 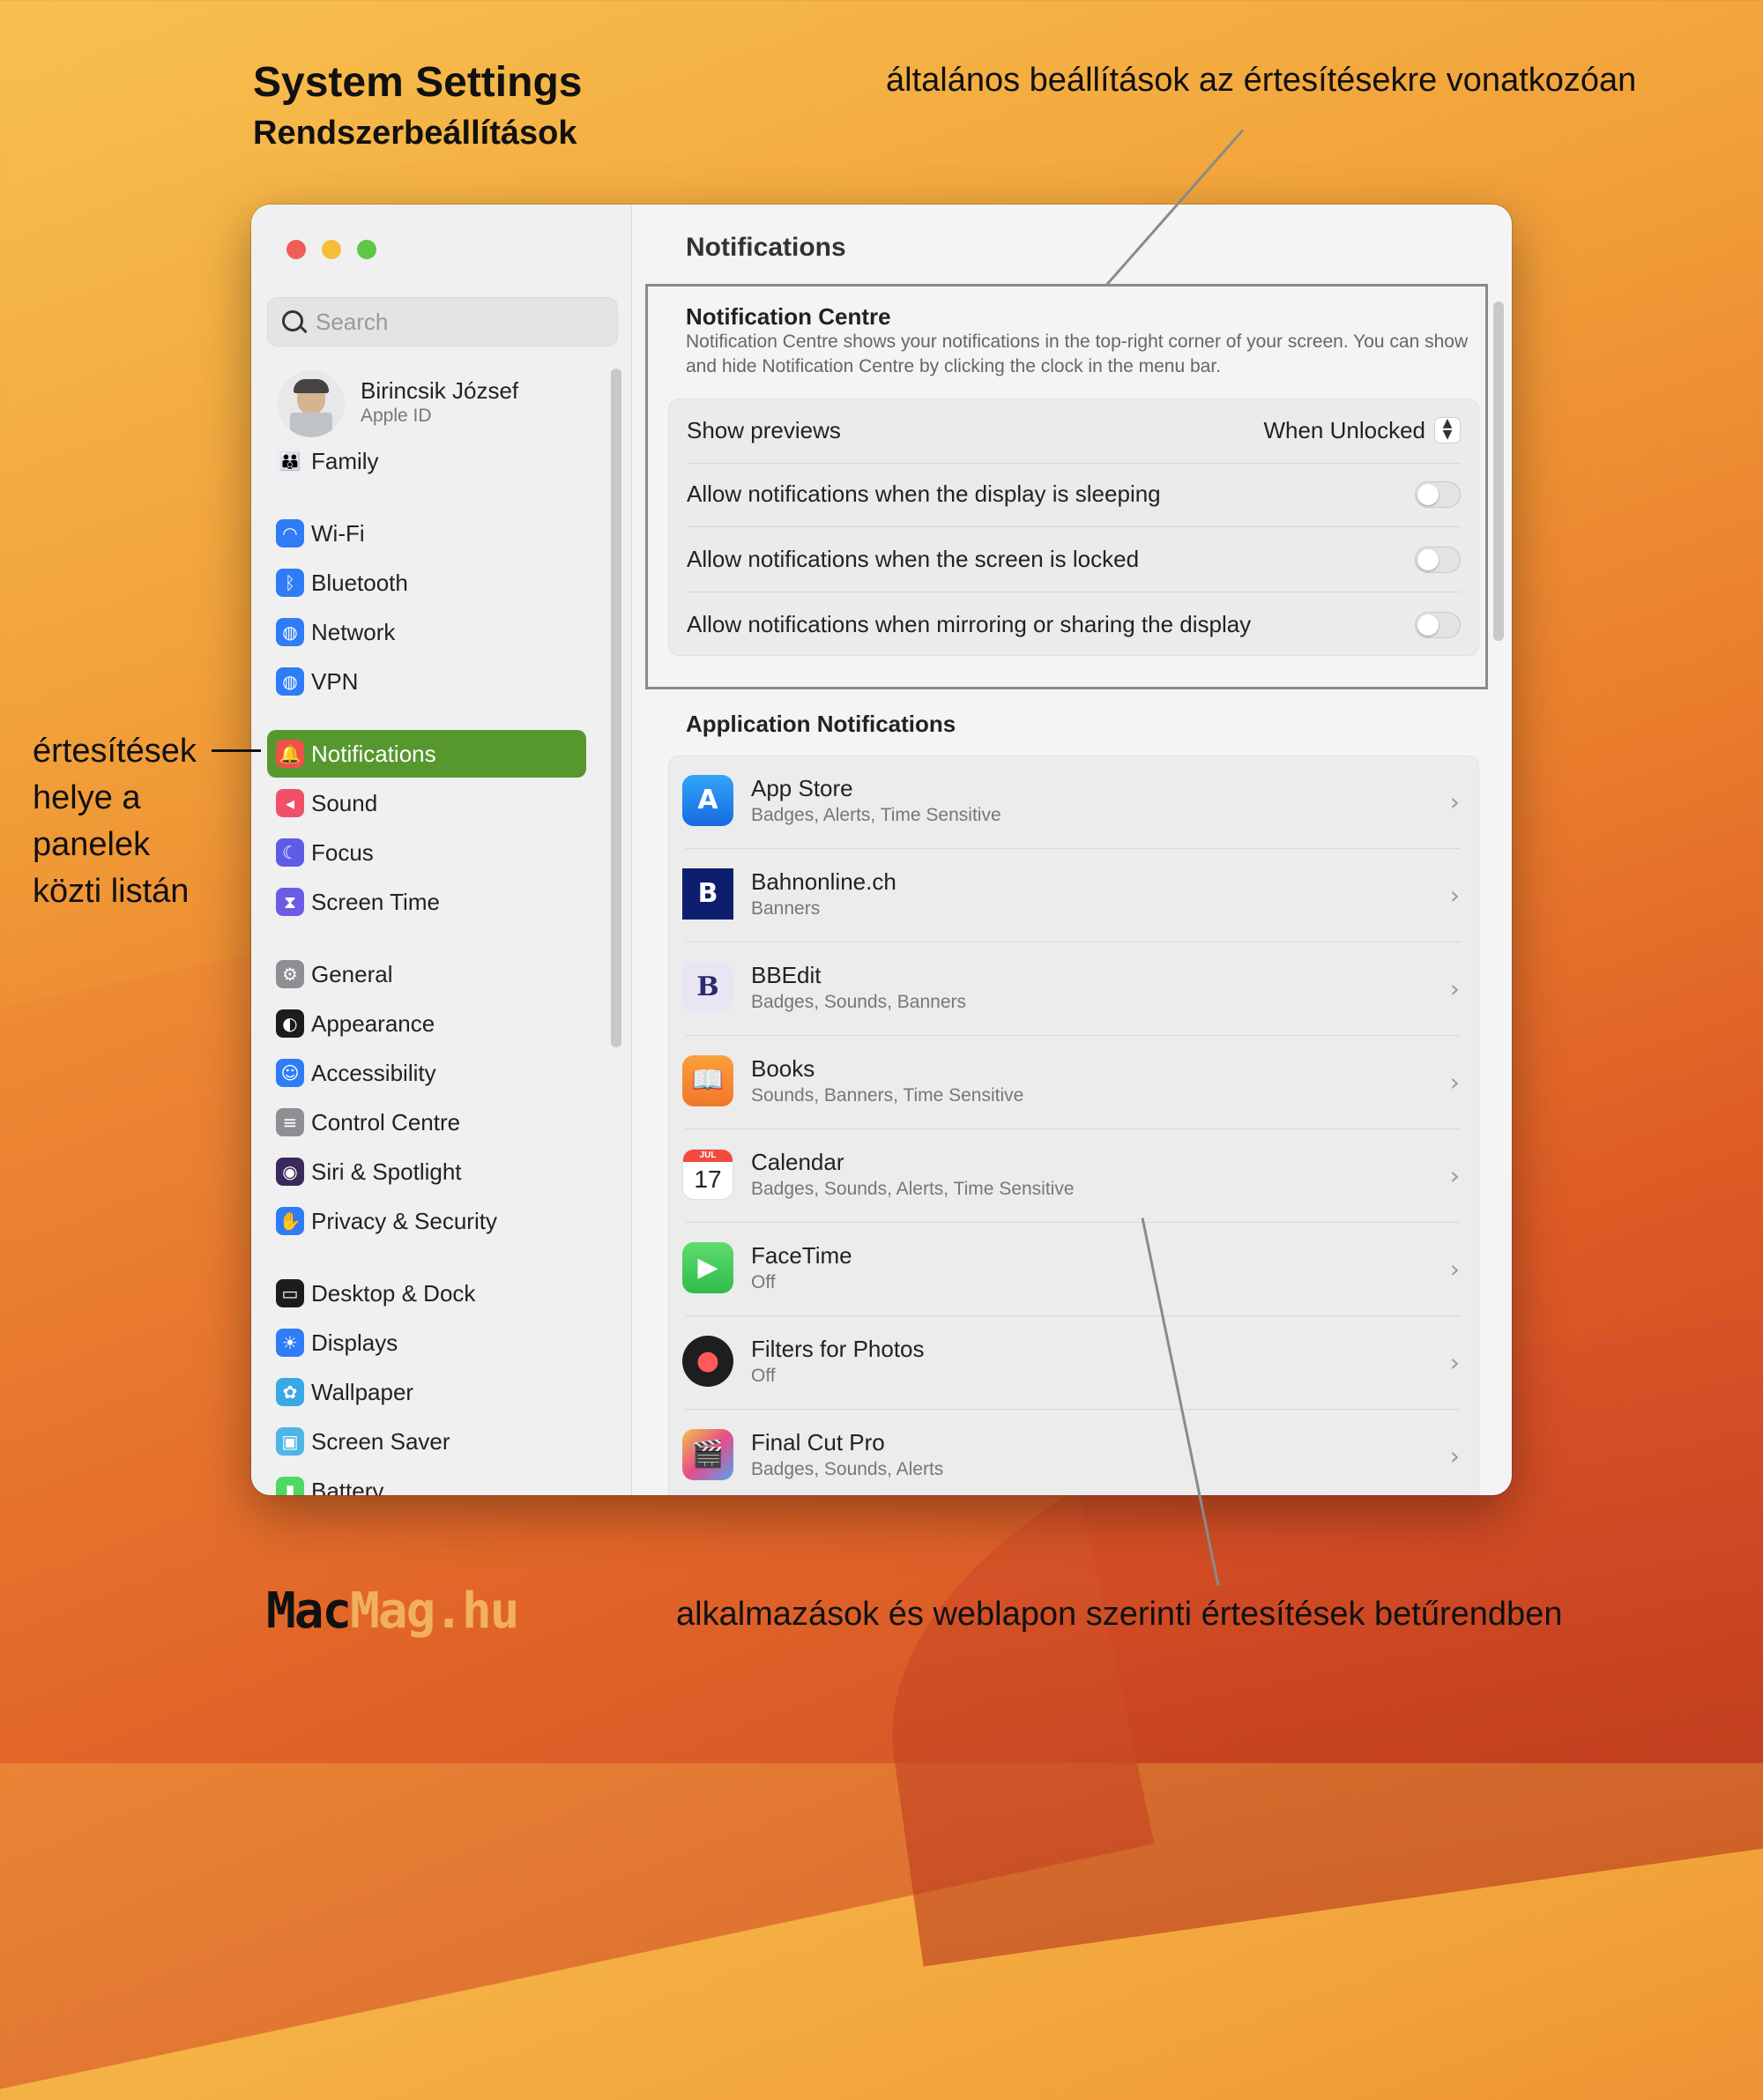 I want to click on sidebar-item-label: Focus, so click(x=342, y=852).